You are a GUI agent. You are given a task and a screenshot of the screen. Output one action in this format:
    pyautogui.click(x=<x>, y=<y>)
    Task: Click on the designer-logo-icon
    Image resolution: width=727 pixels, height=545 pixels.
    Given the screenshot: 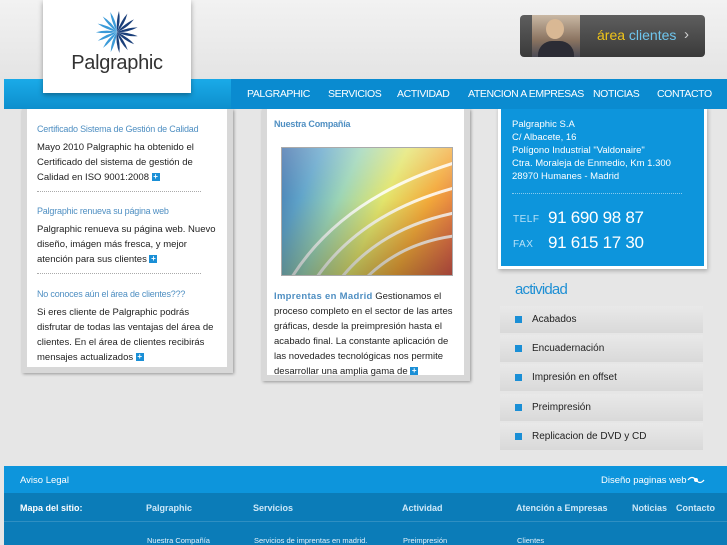 What is the action you would take?
    pyautogui.click(x=696, y=480)
    